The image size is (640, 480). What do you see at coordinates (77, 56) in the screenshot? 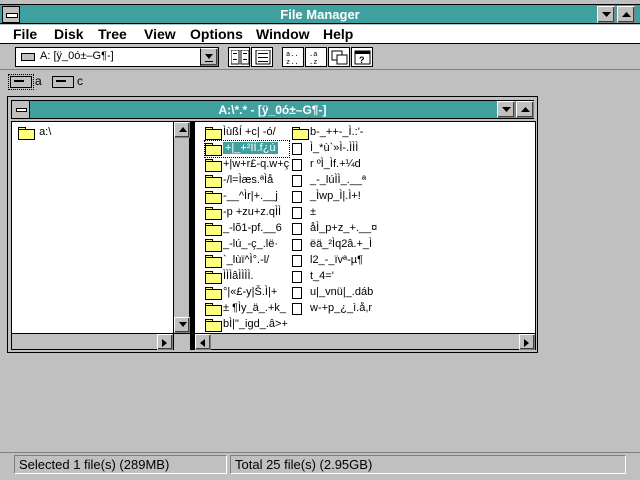
I see `drive-select-value: A: [ÿ_0ó±–G¶-]` at bounding box center [77, 56].